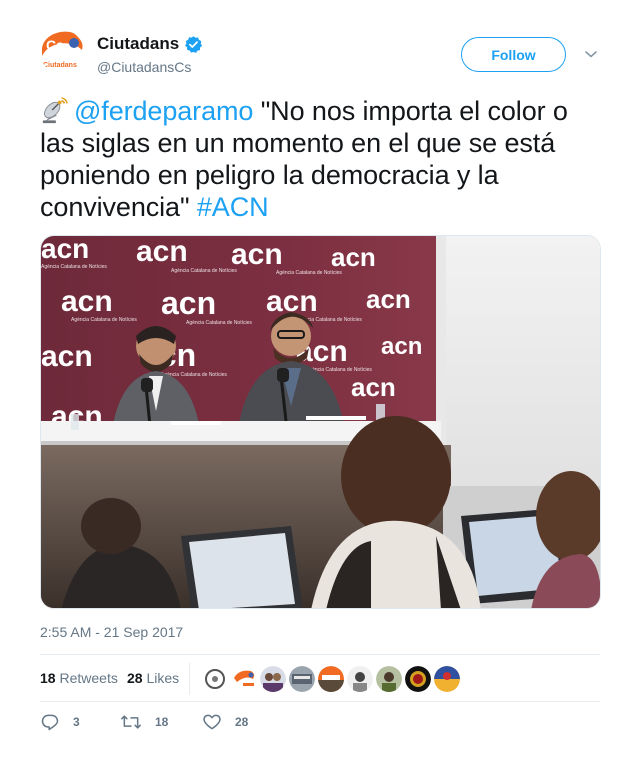 The height and width of the screenshot is (763, 640). I want to click on stats-divider, so click(189, 679).